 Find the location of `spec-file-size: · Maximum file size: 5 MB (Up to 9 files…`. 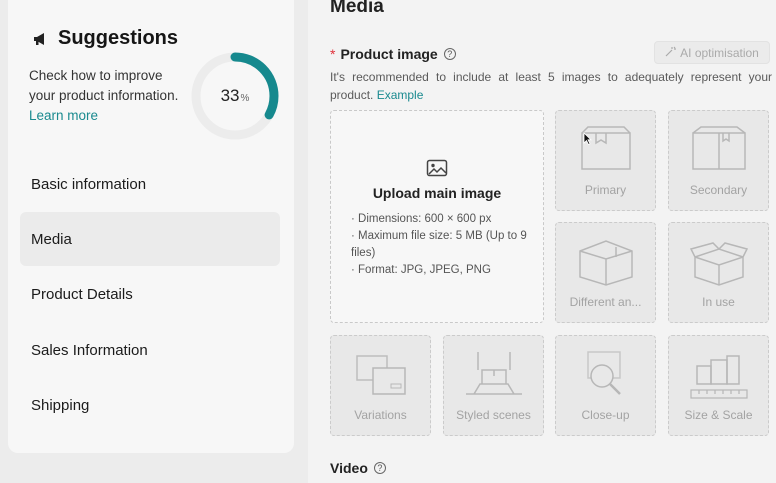

spec-file-size: · Maximum file size: 5 MB (Up to 9 files… is located at coordinates (439, 244).